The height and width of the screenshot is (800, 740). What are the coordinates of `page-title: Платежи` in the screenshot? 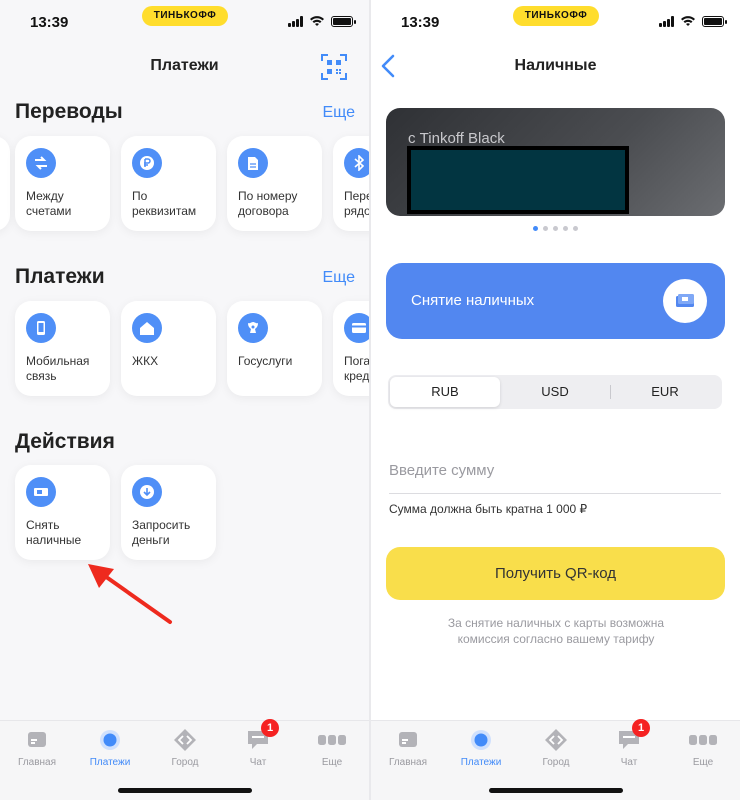 It's located at (184, 65).